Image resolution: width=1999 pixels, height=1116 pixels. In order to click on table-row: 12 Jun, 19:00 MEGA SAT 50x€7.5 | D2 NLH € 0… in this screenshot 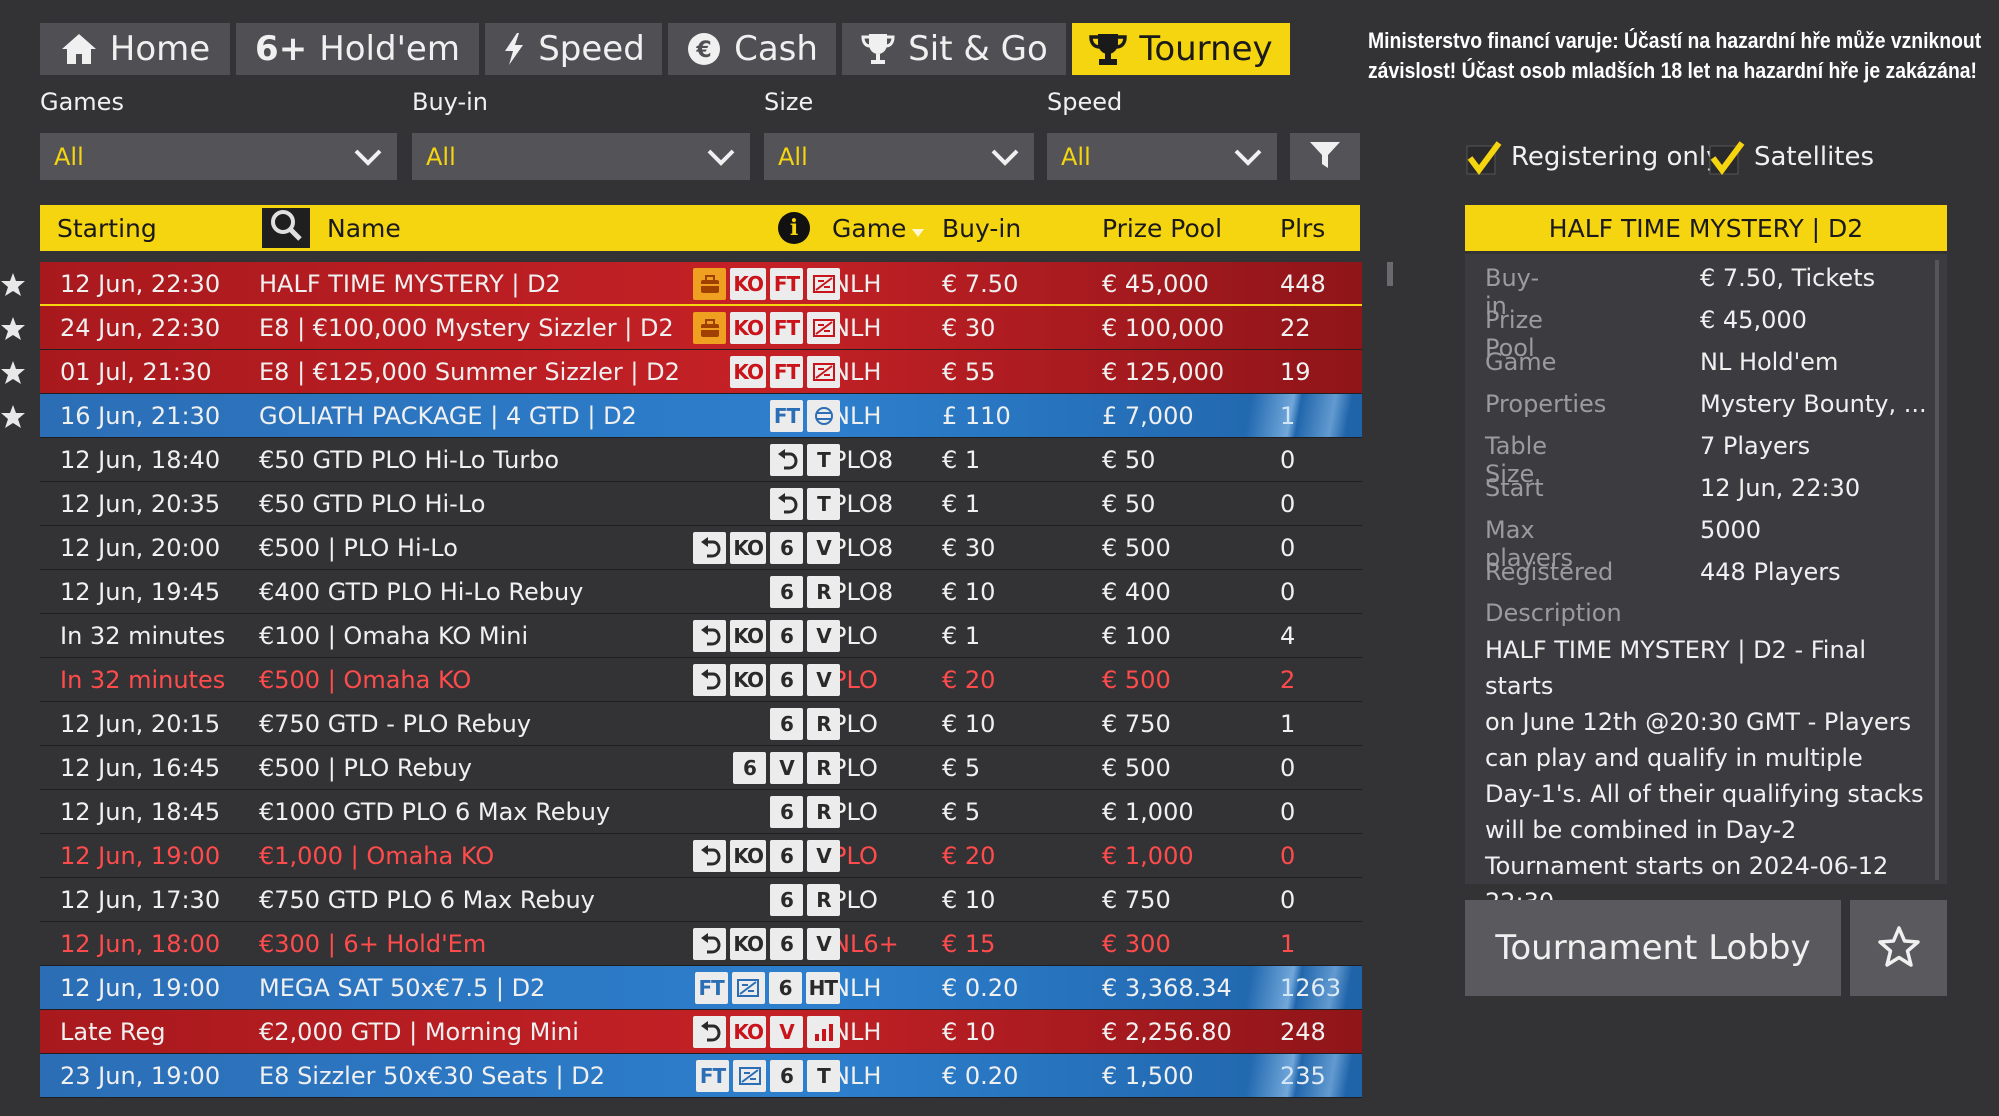, I will do `click(701, 988)`.